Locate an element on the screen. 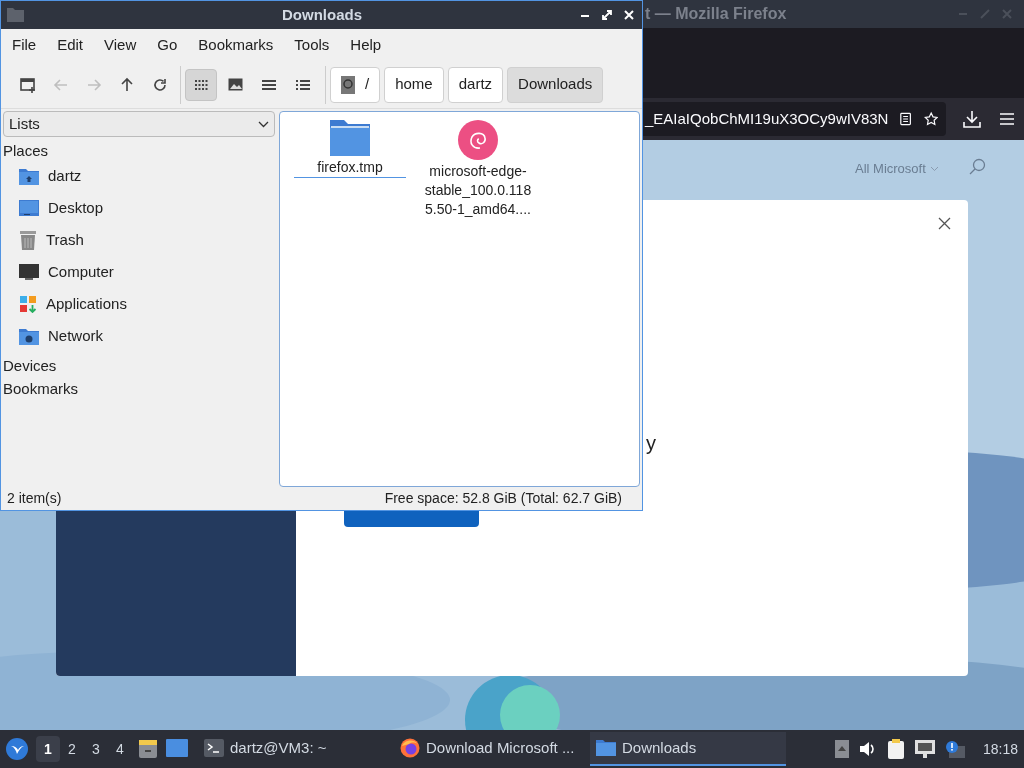 The height and width of the screenshot is (768, 1024). image-icon is located at coordinates (235, 84).